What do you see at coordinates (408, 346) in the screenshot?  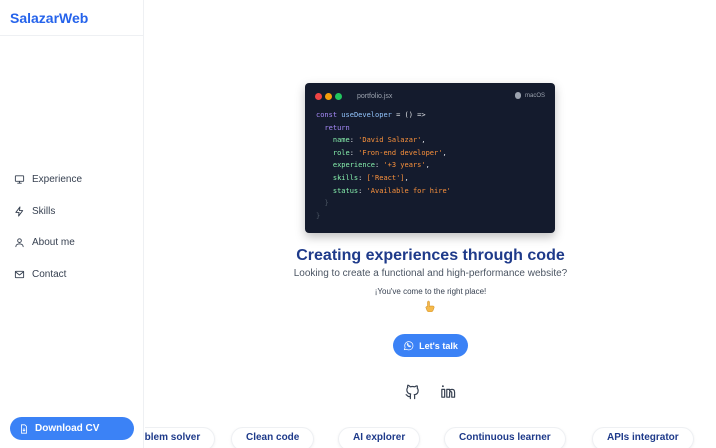 I see `whatsapp-icon` at bounding box center [408, 346].